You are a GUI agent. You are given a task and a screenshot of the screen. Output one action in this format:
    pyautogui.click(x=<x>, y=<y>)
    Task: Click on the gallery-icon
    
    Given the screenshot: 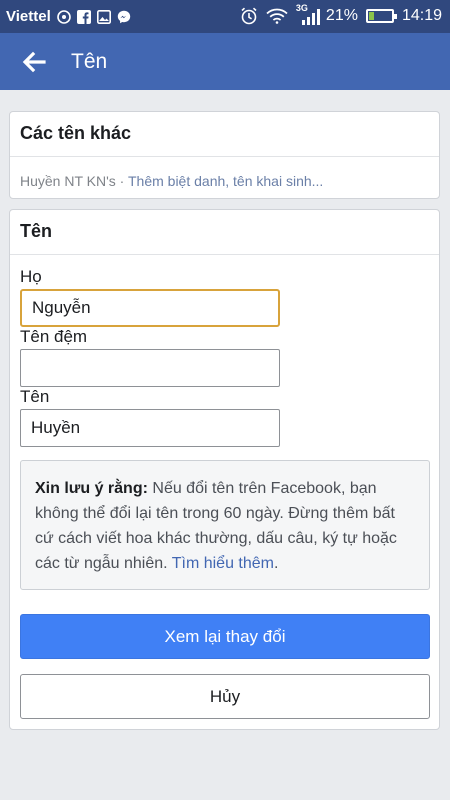 What is the action you would take?
    pyautogui.click(x=103, y=16)
    